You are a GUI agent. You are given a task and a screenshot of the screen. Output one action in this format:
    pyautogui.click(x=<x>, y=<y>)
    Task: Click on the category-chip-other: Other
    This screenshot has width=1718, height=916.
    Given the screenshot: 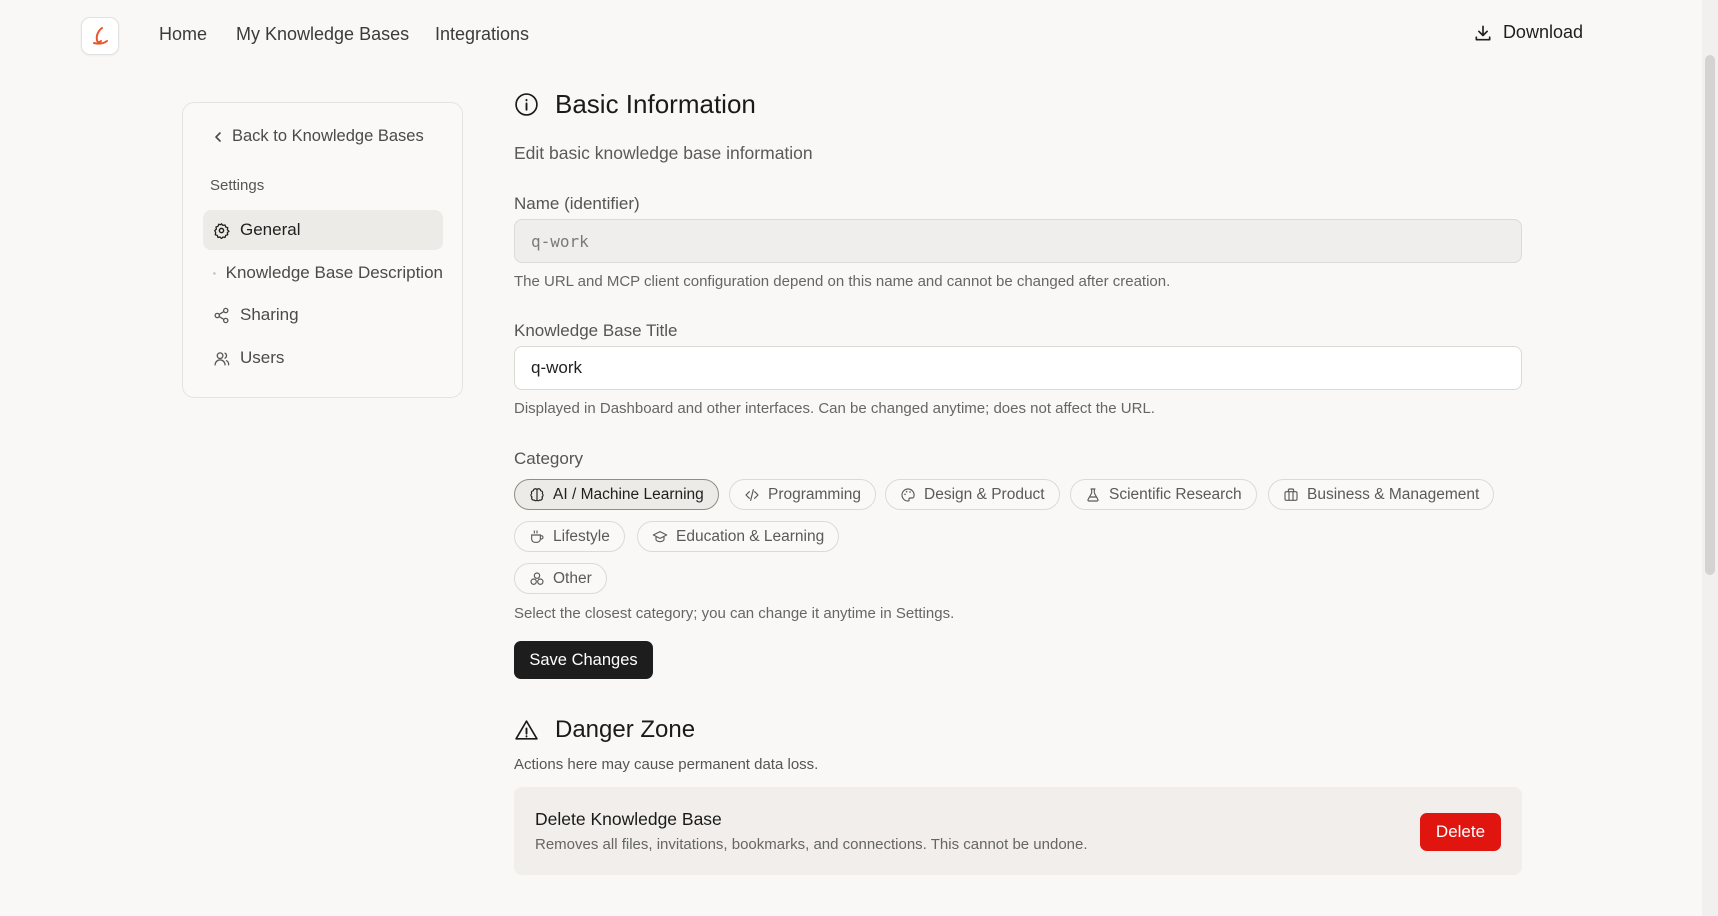 What is the action you would take?
    pyautogui.click(x=560, y=578)
    